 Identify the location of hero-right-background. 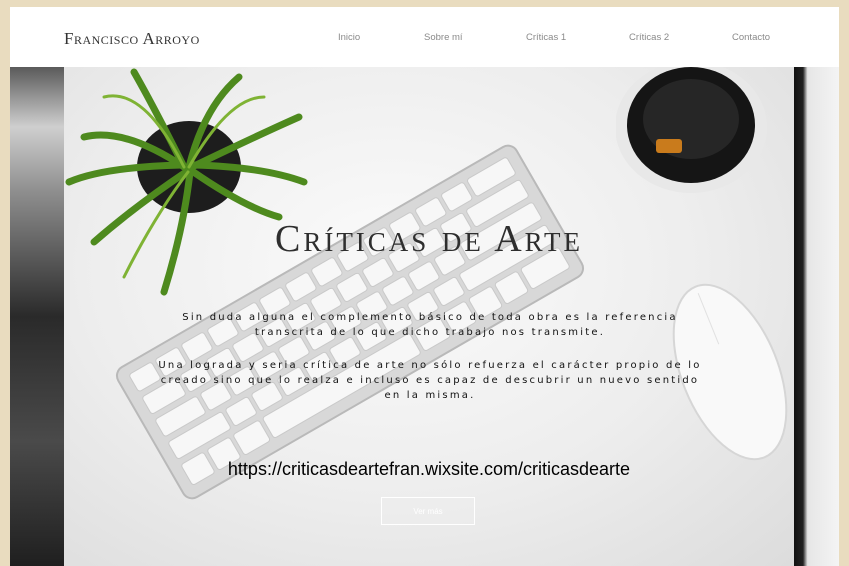
(816, 316).